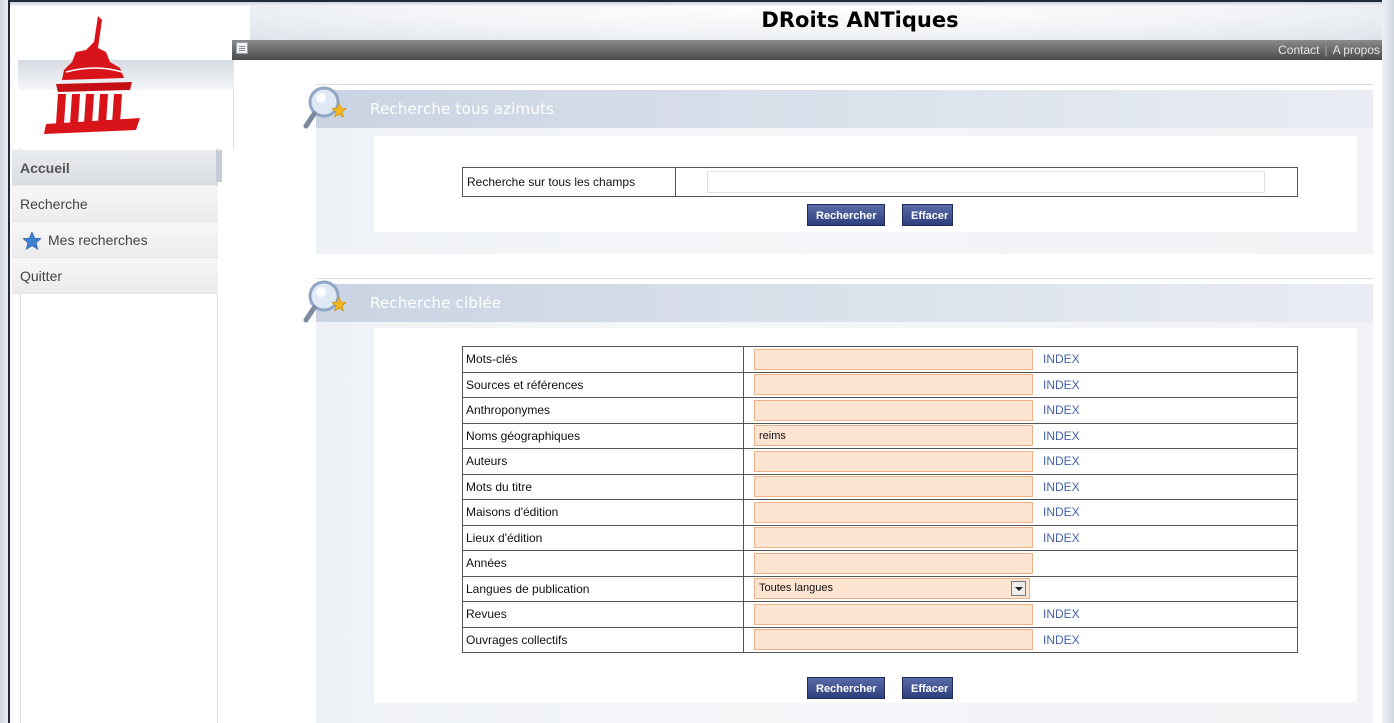  I want to click on field-label: Sources et références, so click(603, 384).